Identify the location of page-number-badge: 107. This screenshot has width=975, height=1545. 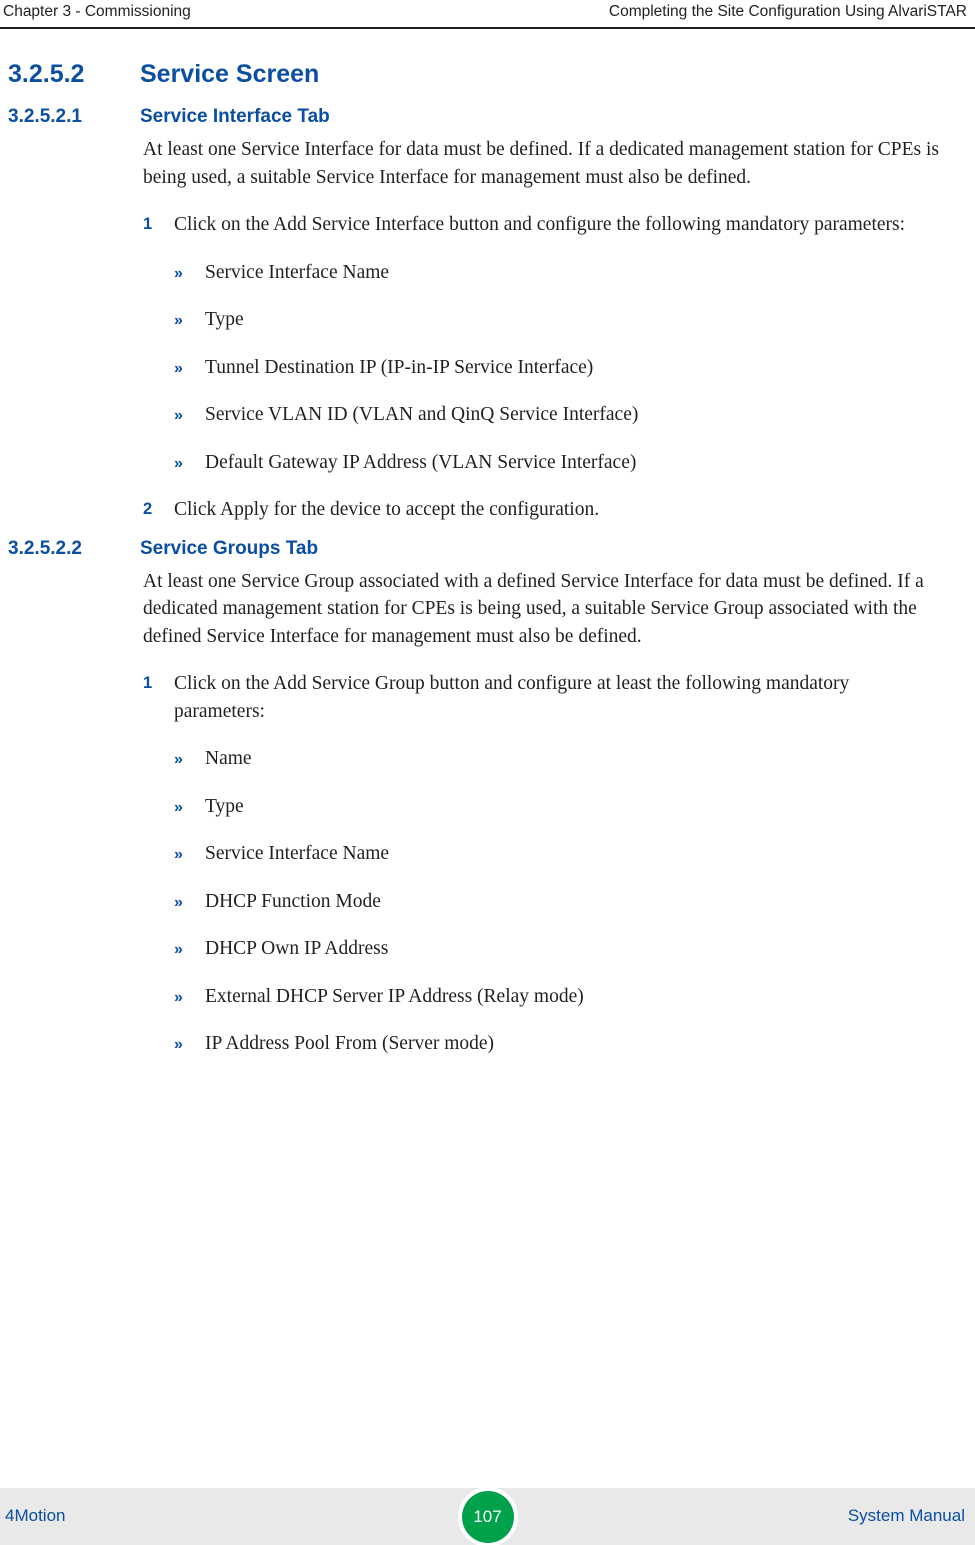
(487, 1517).